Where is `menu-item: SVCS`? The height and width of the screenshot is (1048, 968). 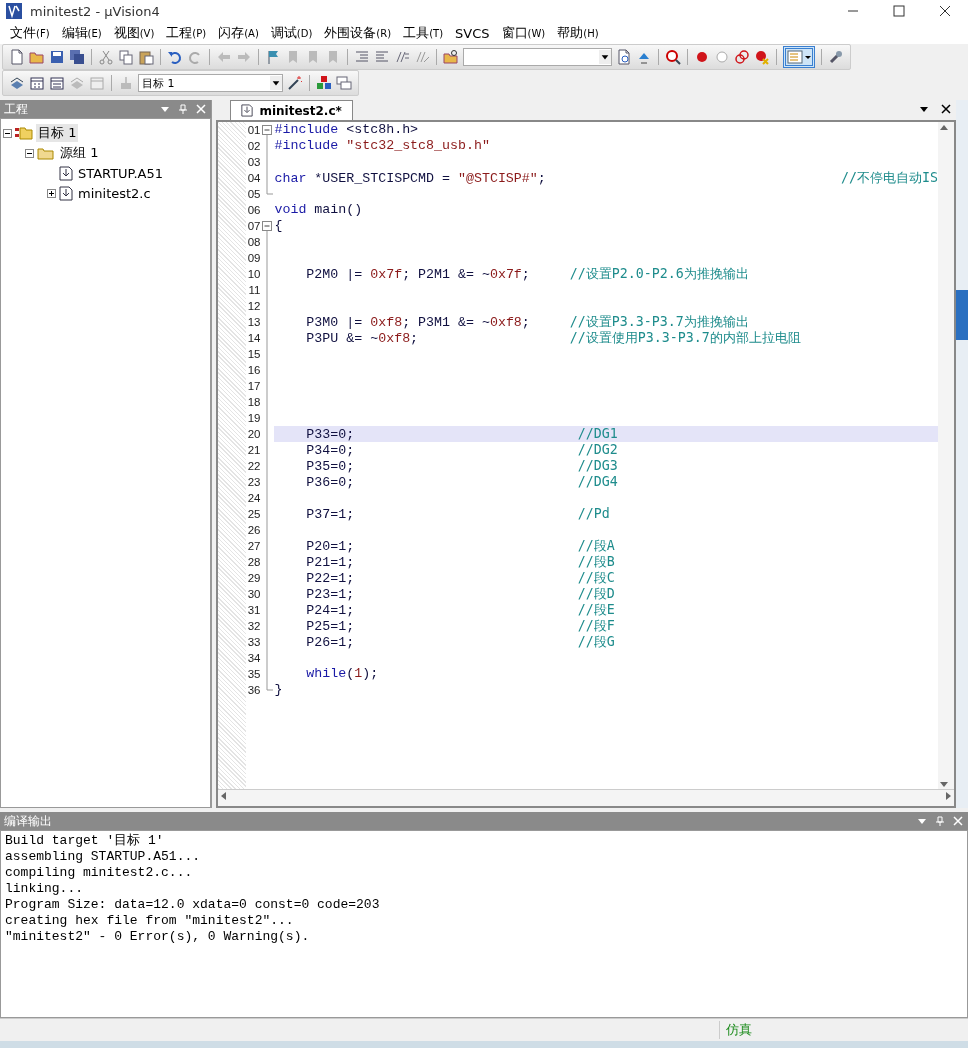 menu-item: SVCS is located at coordinates (472, 33).